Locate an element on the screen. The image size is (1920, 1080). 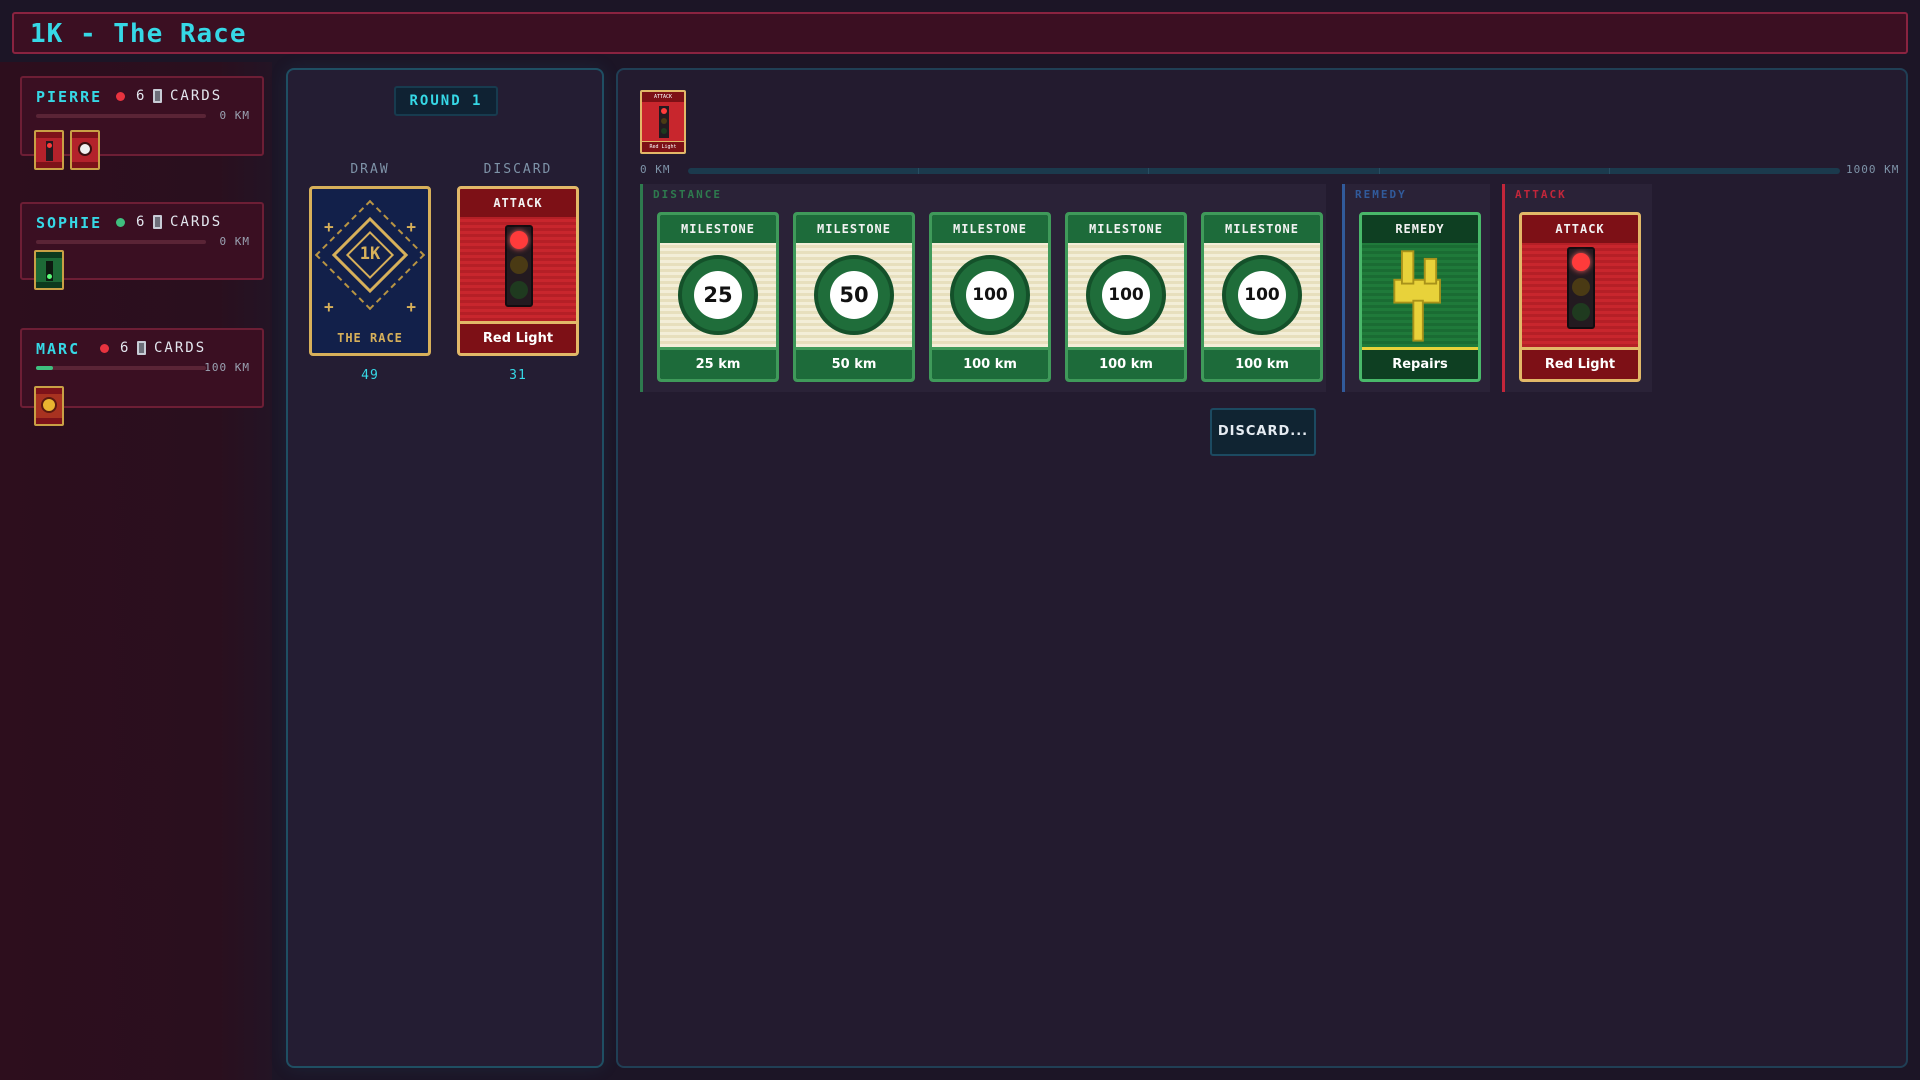
player-name: SOPHIE is located at coordinates (69, 223).